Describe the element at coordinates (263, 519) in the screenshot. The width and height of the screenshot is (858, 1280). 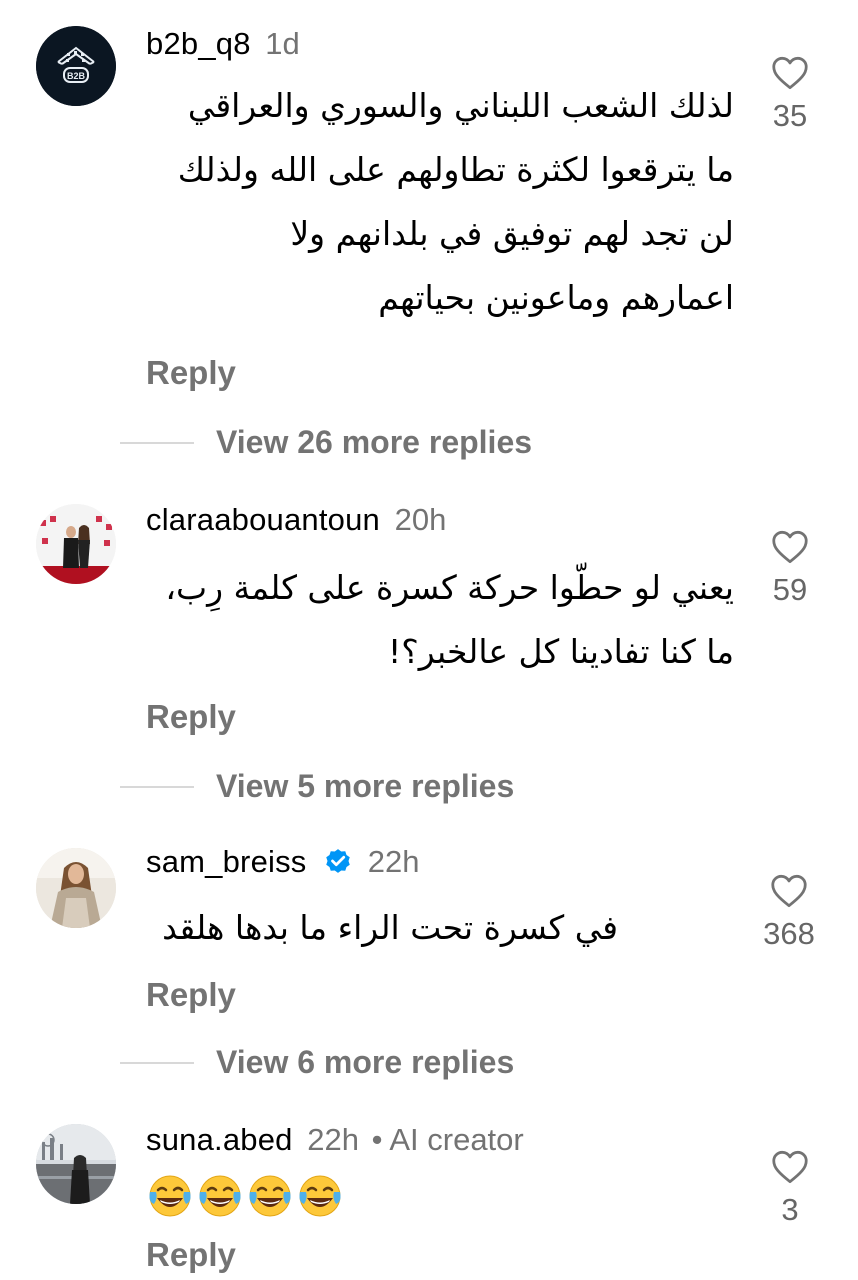
I see `username: claraabouantoun` at that location.